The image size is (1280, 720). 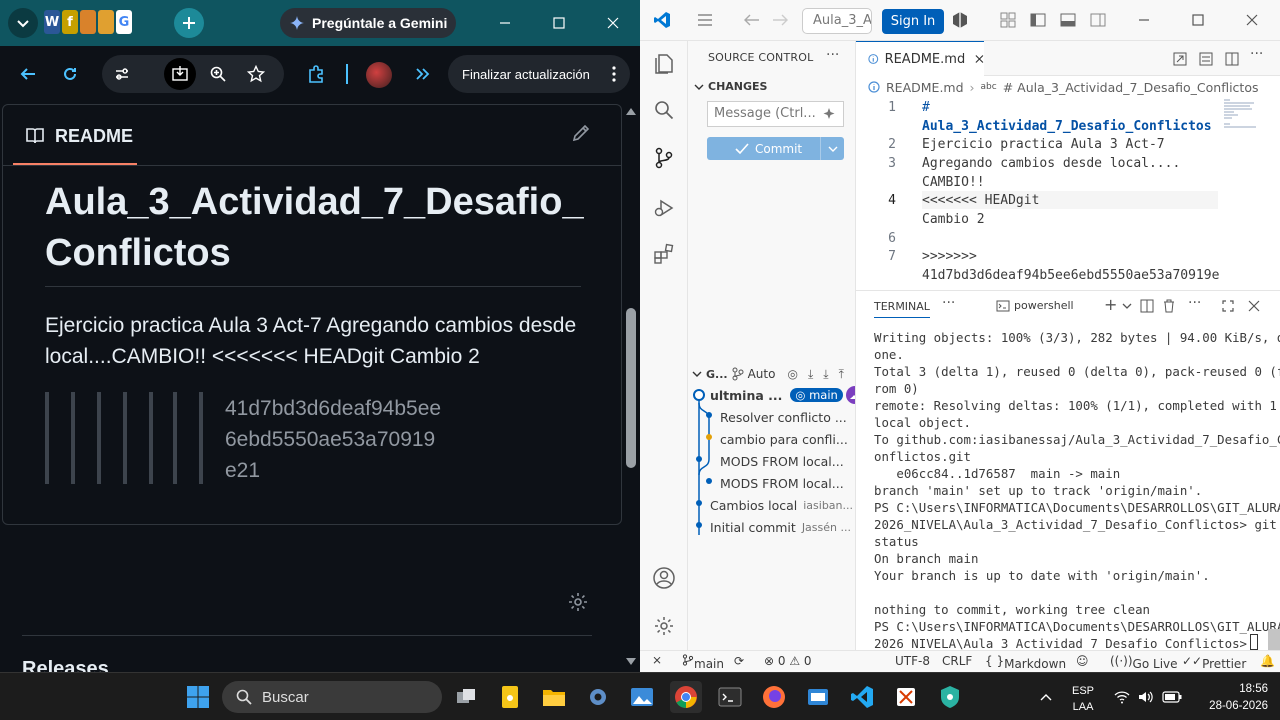 I want to click on maximize-panel-icon, so click(x=1228, y=306).